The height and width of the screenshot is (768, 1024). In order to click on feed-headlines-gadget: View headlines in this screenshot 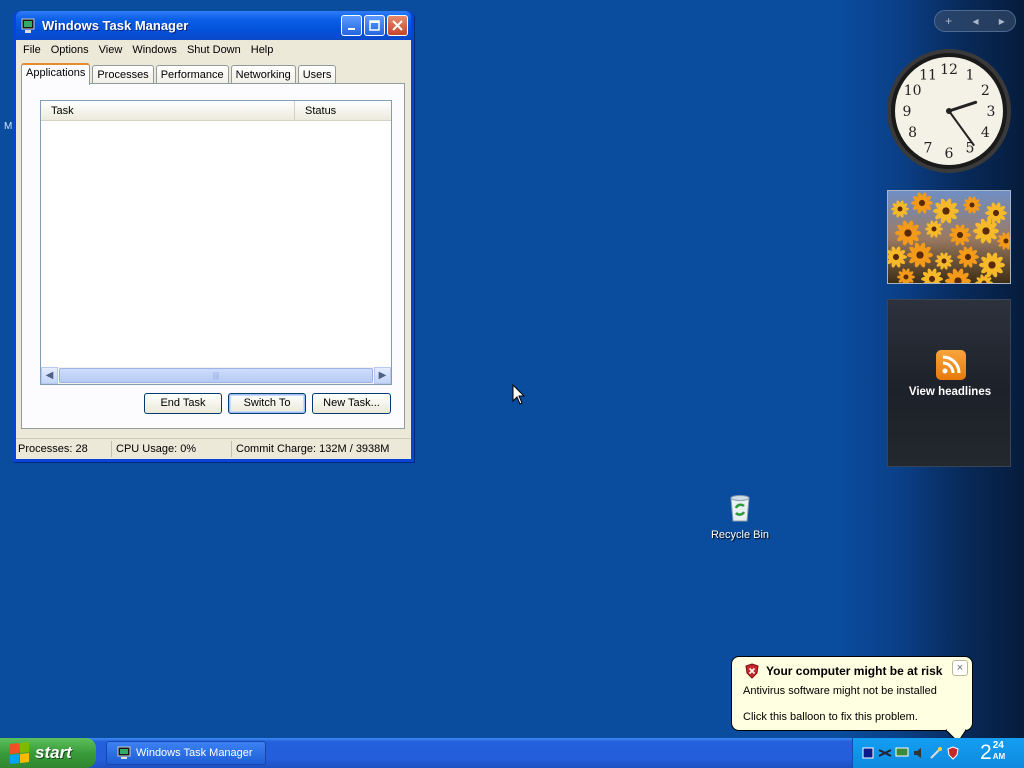, I will do `click(949, 383)`.